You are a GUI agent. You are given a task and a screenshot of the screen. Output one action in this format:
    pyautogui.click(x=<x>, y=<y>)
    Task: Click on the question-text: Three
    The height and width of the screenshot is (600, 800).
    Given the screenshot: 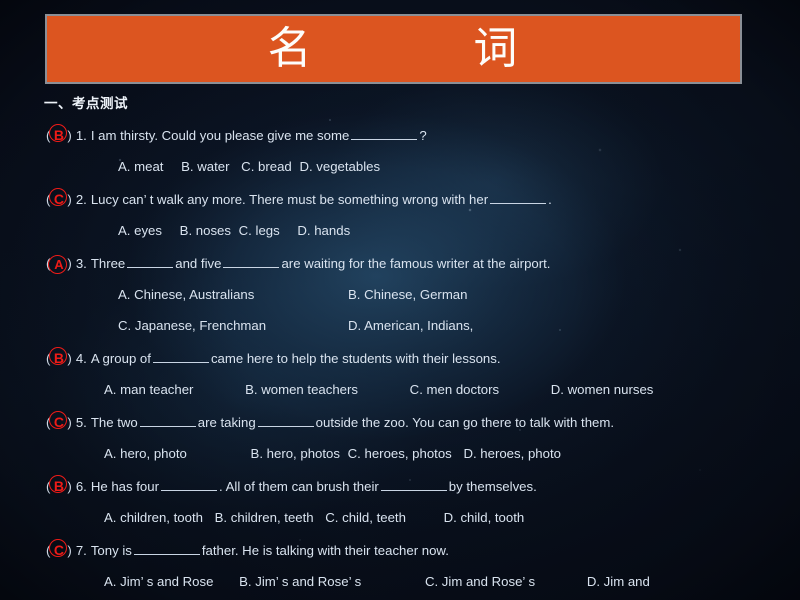 What is the action you would take?
    pyautogui.click(x=108, y=263)
    